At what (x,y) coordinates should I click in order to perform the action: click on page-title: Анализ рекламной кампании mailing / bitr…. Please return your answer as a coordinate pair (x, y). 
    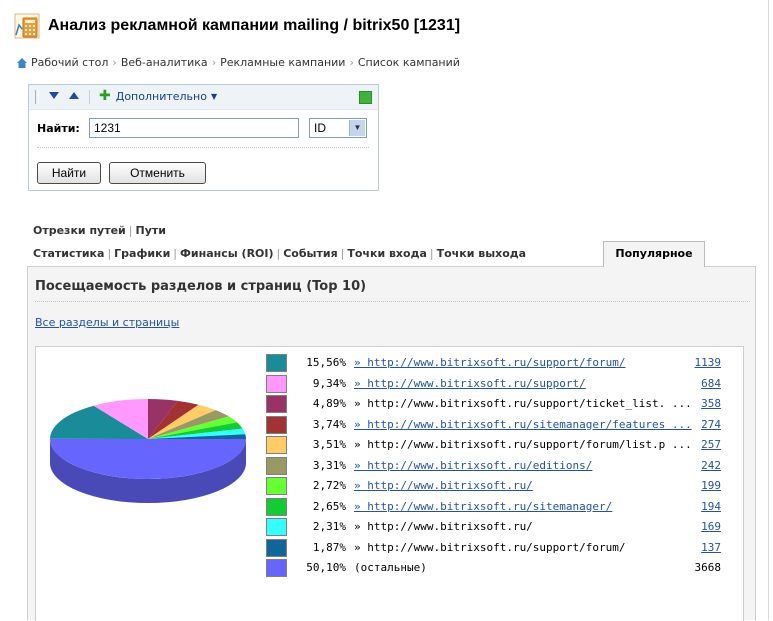
    Looking at the image, I should click on (254, 25).